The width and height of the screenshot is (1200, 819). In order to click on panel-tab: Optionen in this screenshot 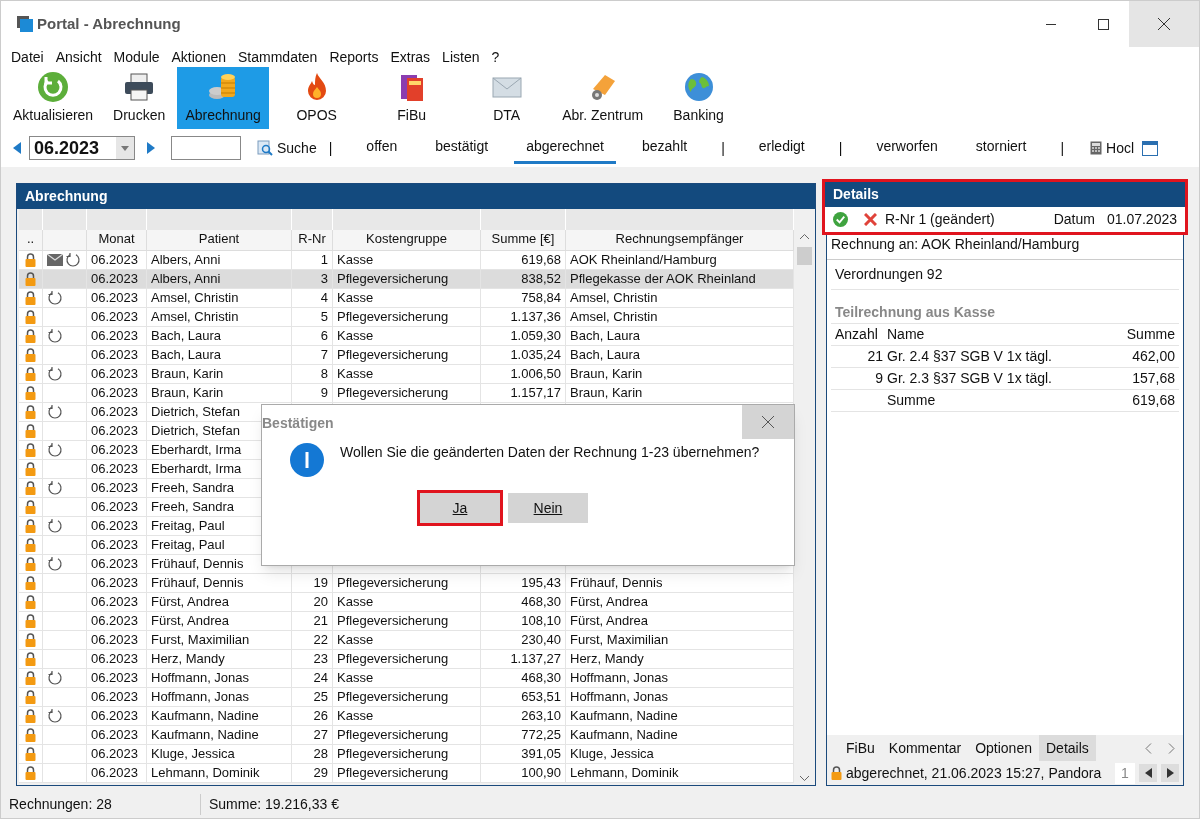, I will do `click(1003, 748)`.